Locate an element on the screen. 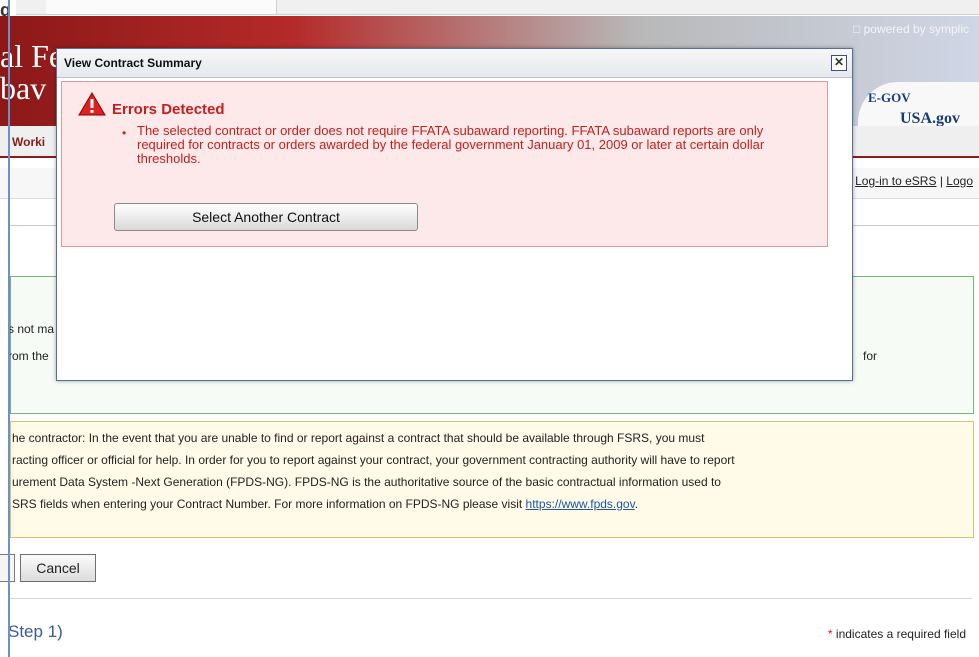 Image resolution: width=979 pixels, height=657 pixels. login-links: Log-in to eSRS | Logo is located at coordinates (914, 181).